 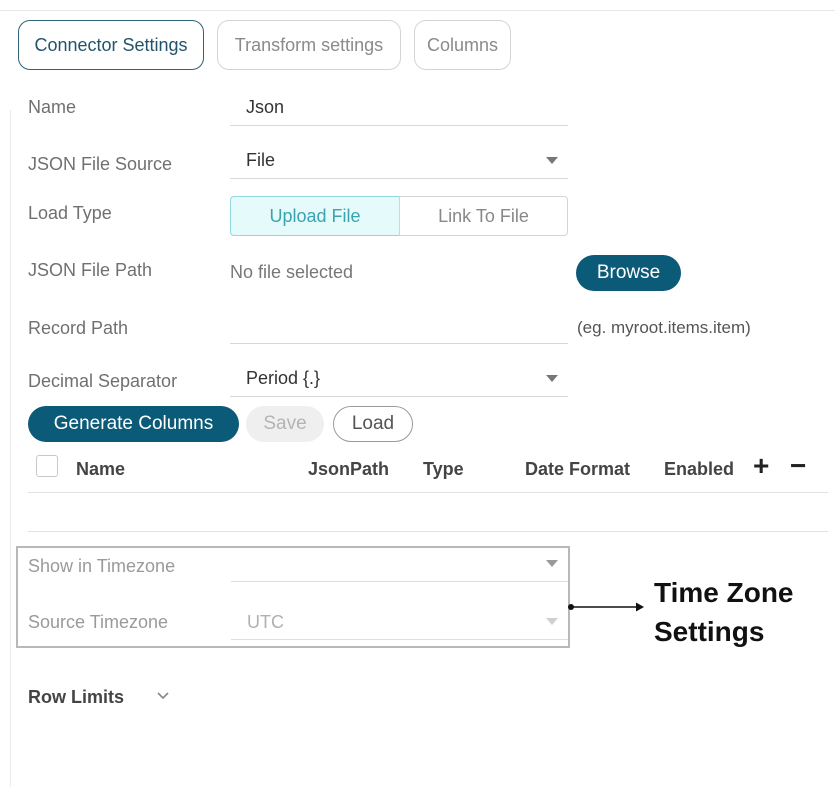 I want to click on record-path-input, so click(x=399, y=326).